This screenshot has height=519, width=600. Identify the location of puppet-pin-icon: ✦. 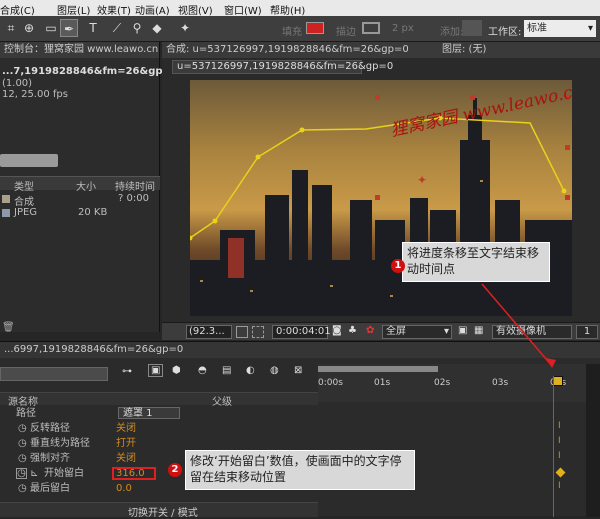
(185, 28).